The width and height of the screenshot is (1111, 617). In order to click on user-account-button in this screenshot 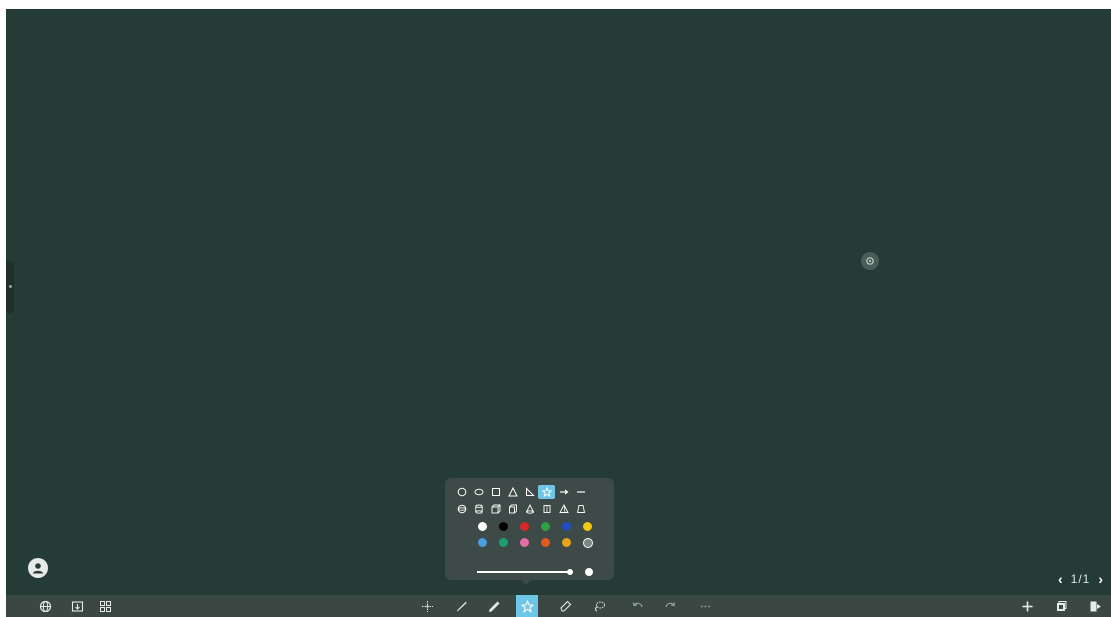, I will do `click(38, 568)`.